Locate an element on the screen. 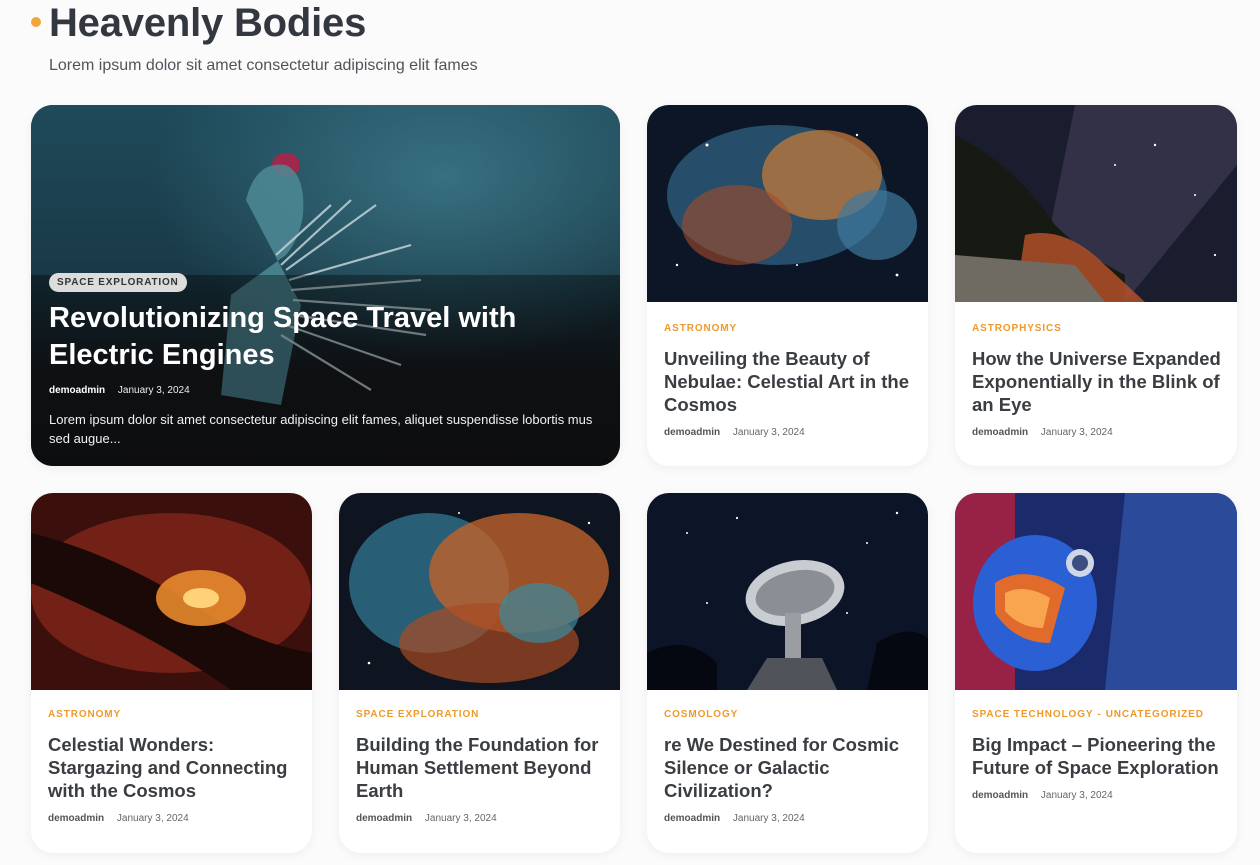  post-category: ASTROPHYSICS is located at coordinates (1097, 328).